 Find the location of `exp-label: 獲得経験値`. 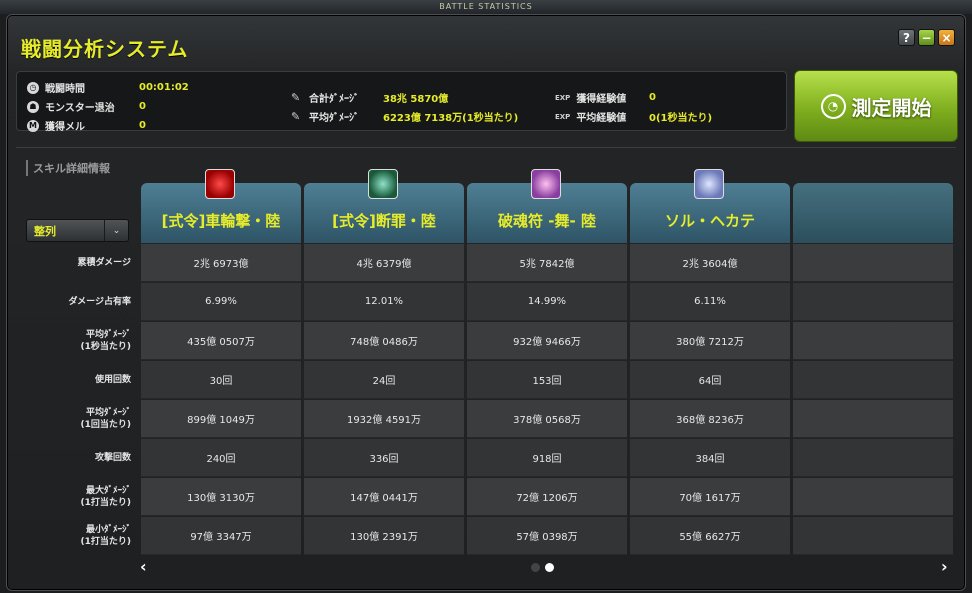

exp-label: 獲得経験値 is located at coordinates (601, 99).